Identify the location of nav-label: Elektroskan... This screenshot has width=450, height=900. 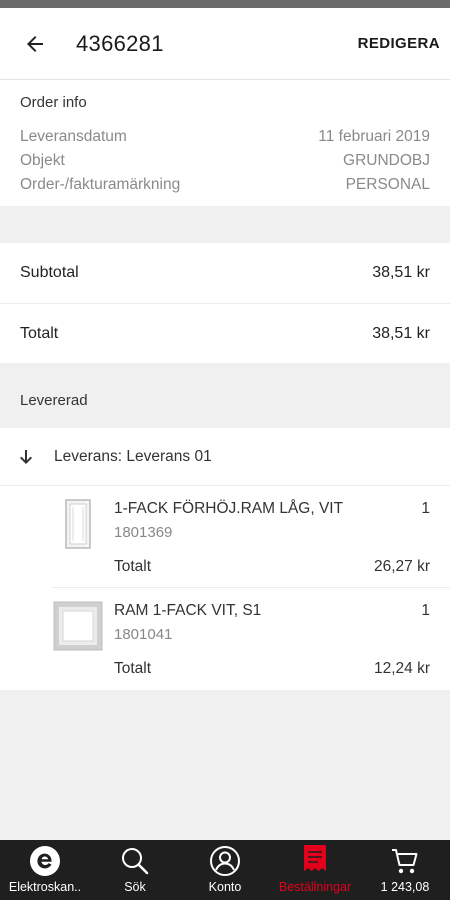
(45, 887).